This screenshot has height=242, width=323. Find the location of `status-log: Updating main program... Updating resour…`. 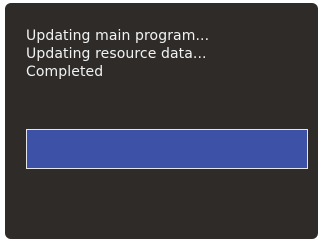

status-log: Updating main program... Updating resour… is located at coordinates (117, 54).